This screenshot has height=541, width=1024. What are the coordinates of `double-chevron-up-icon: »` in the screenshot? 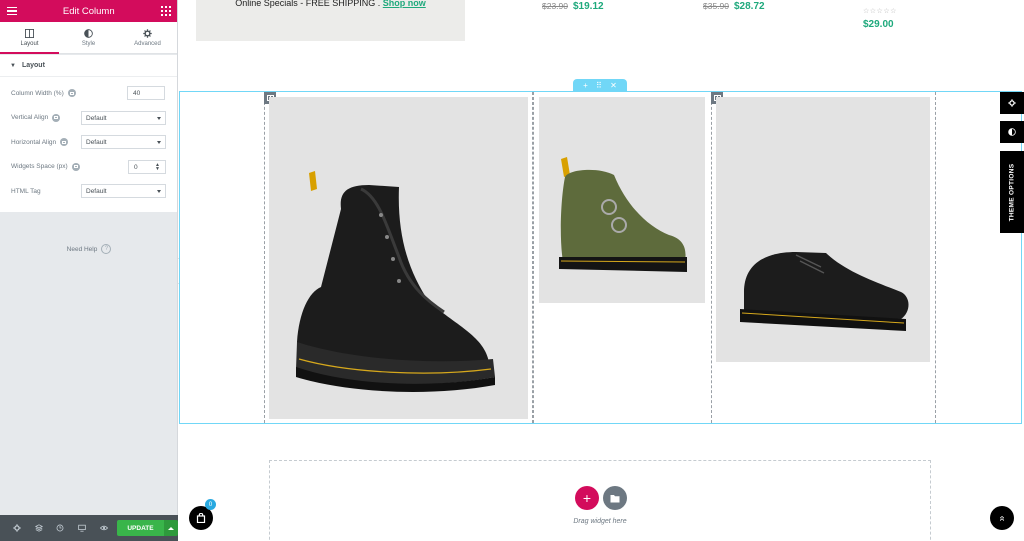 It's located at (1002, 518).